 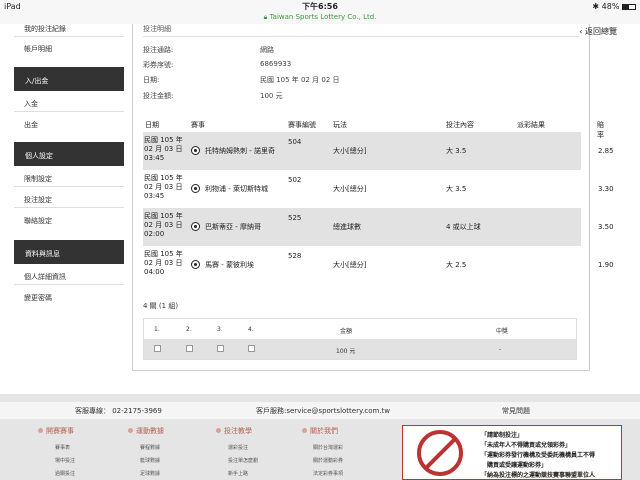 I want to click on warning-line: 「運動彩券發行機構及受委託機構員工不得, so click(x=538, y=455).